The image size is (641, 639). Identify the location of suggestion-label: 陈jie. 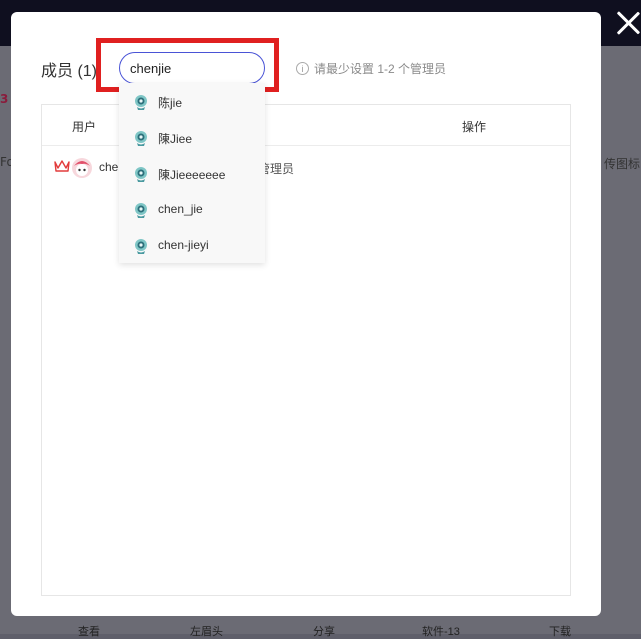
(170, 103).